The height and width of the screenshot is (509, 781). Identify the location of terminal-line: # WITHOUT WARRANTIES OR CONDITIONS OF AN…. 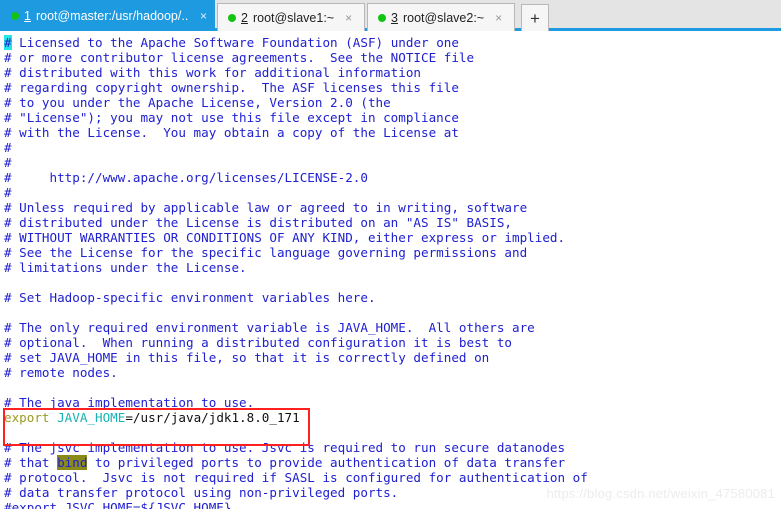
(285, 237).